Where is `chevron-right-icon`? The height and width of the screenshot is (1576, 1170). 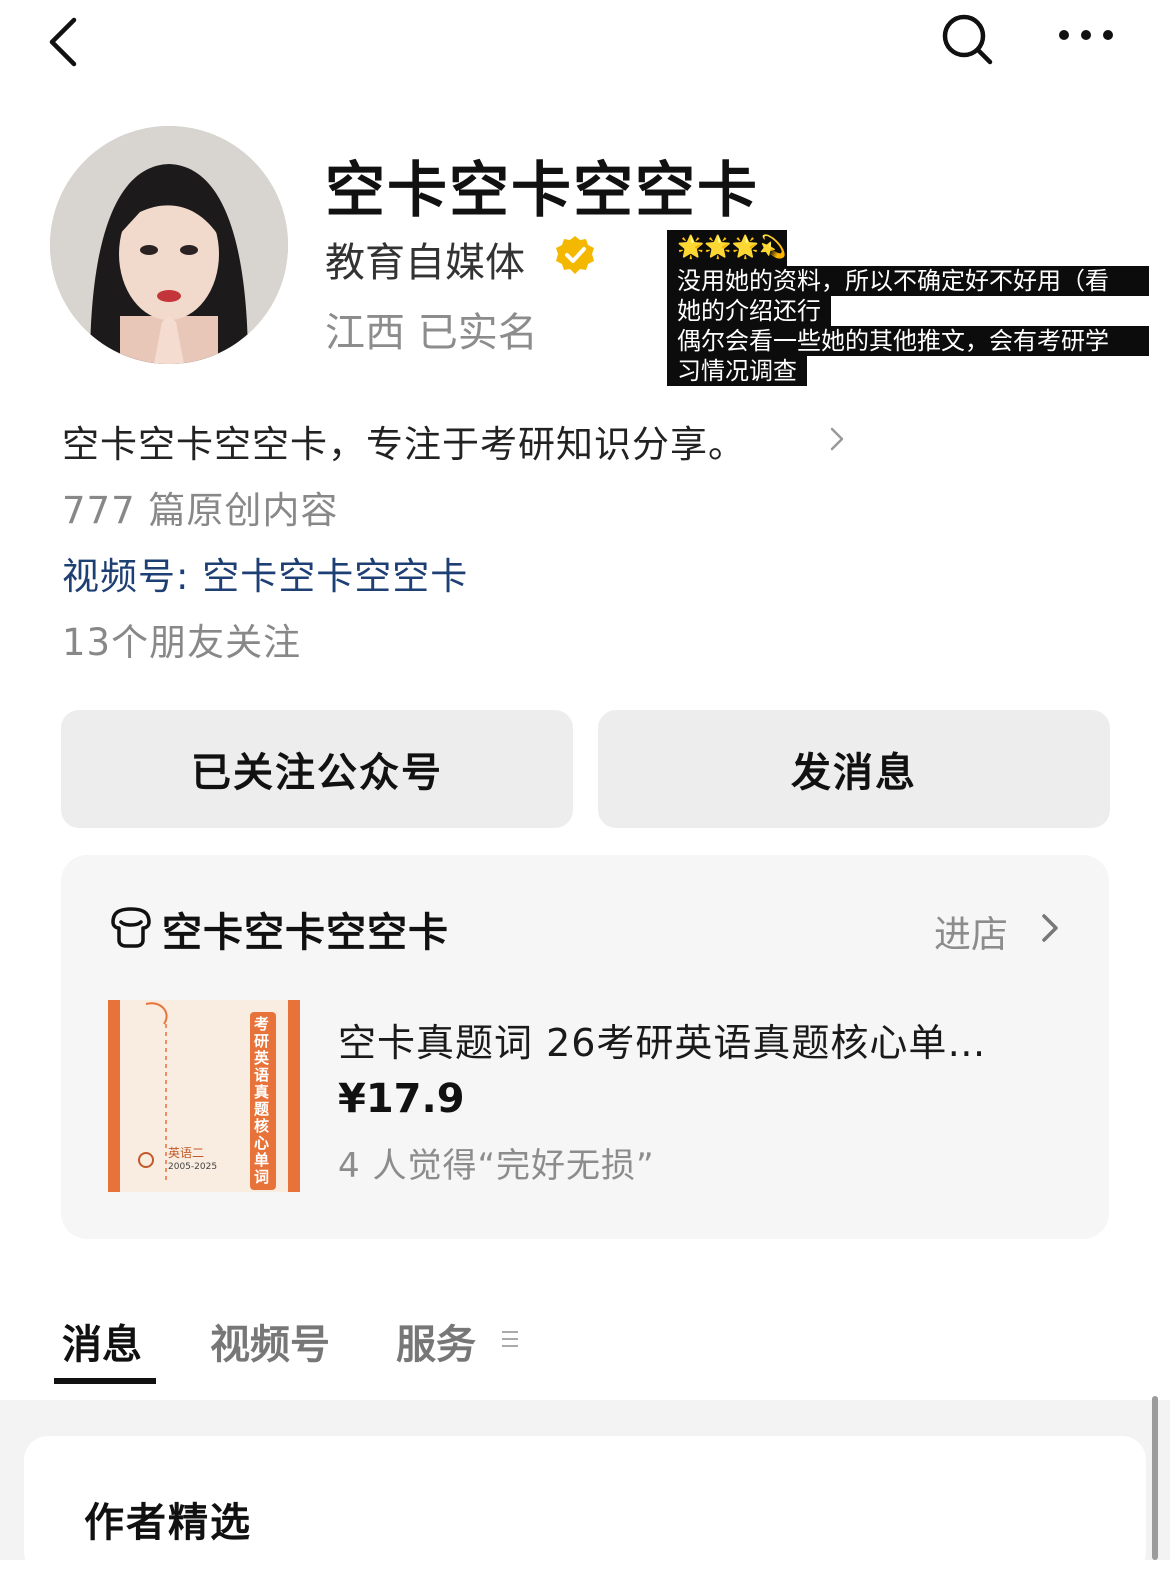 chevron-right-icon is located at coordinates (1050, 928).